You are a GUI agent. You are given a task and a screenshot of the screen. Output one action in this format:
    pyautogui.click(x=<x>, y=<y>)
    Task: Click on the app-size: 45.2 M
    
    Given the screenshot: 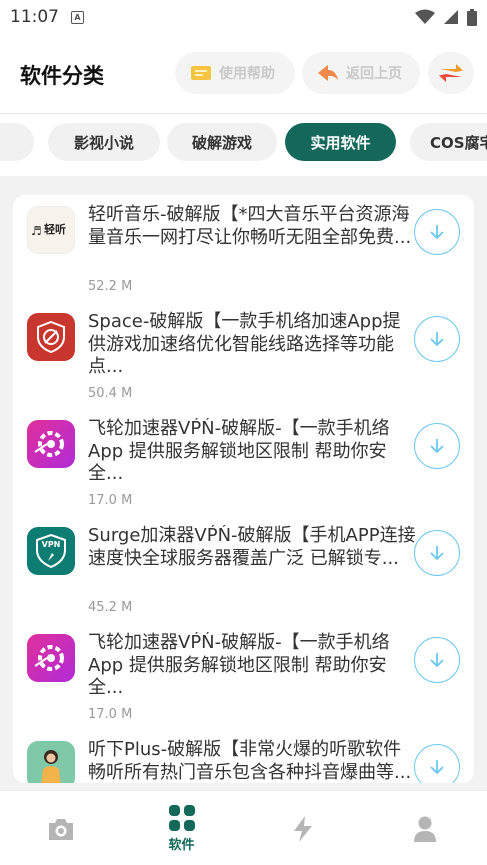 What is the action you would take?
    pyautogui.click(x=110, y=607)
    